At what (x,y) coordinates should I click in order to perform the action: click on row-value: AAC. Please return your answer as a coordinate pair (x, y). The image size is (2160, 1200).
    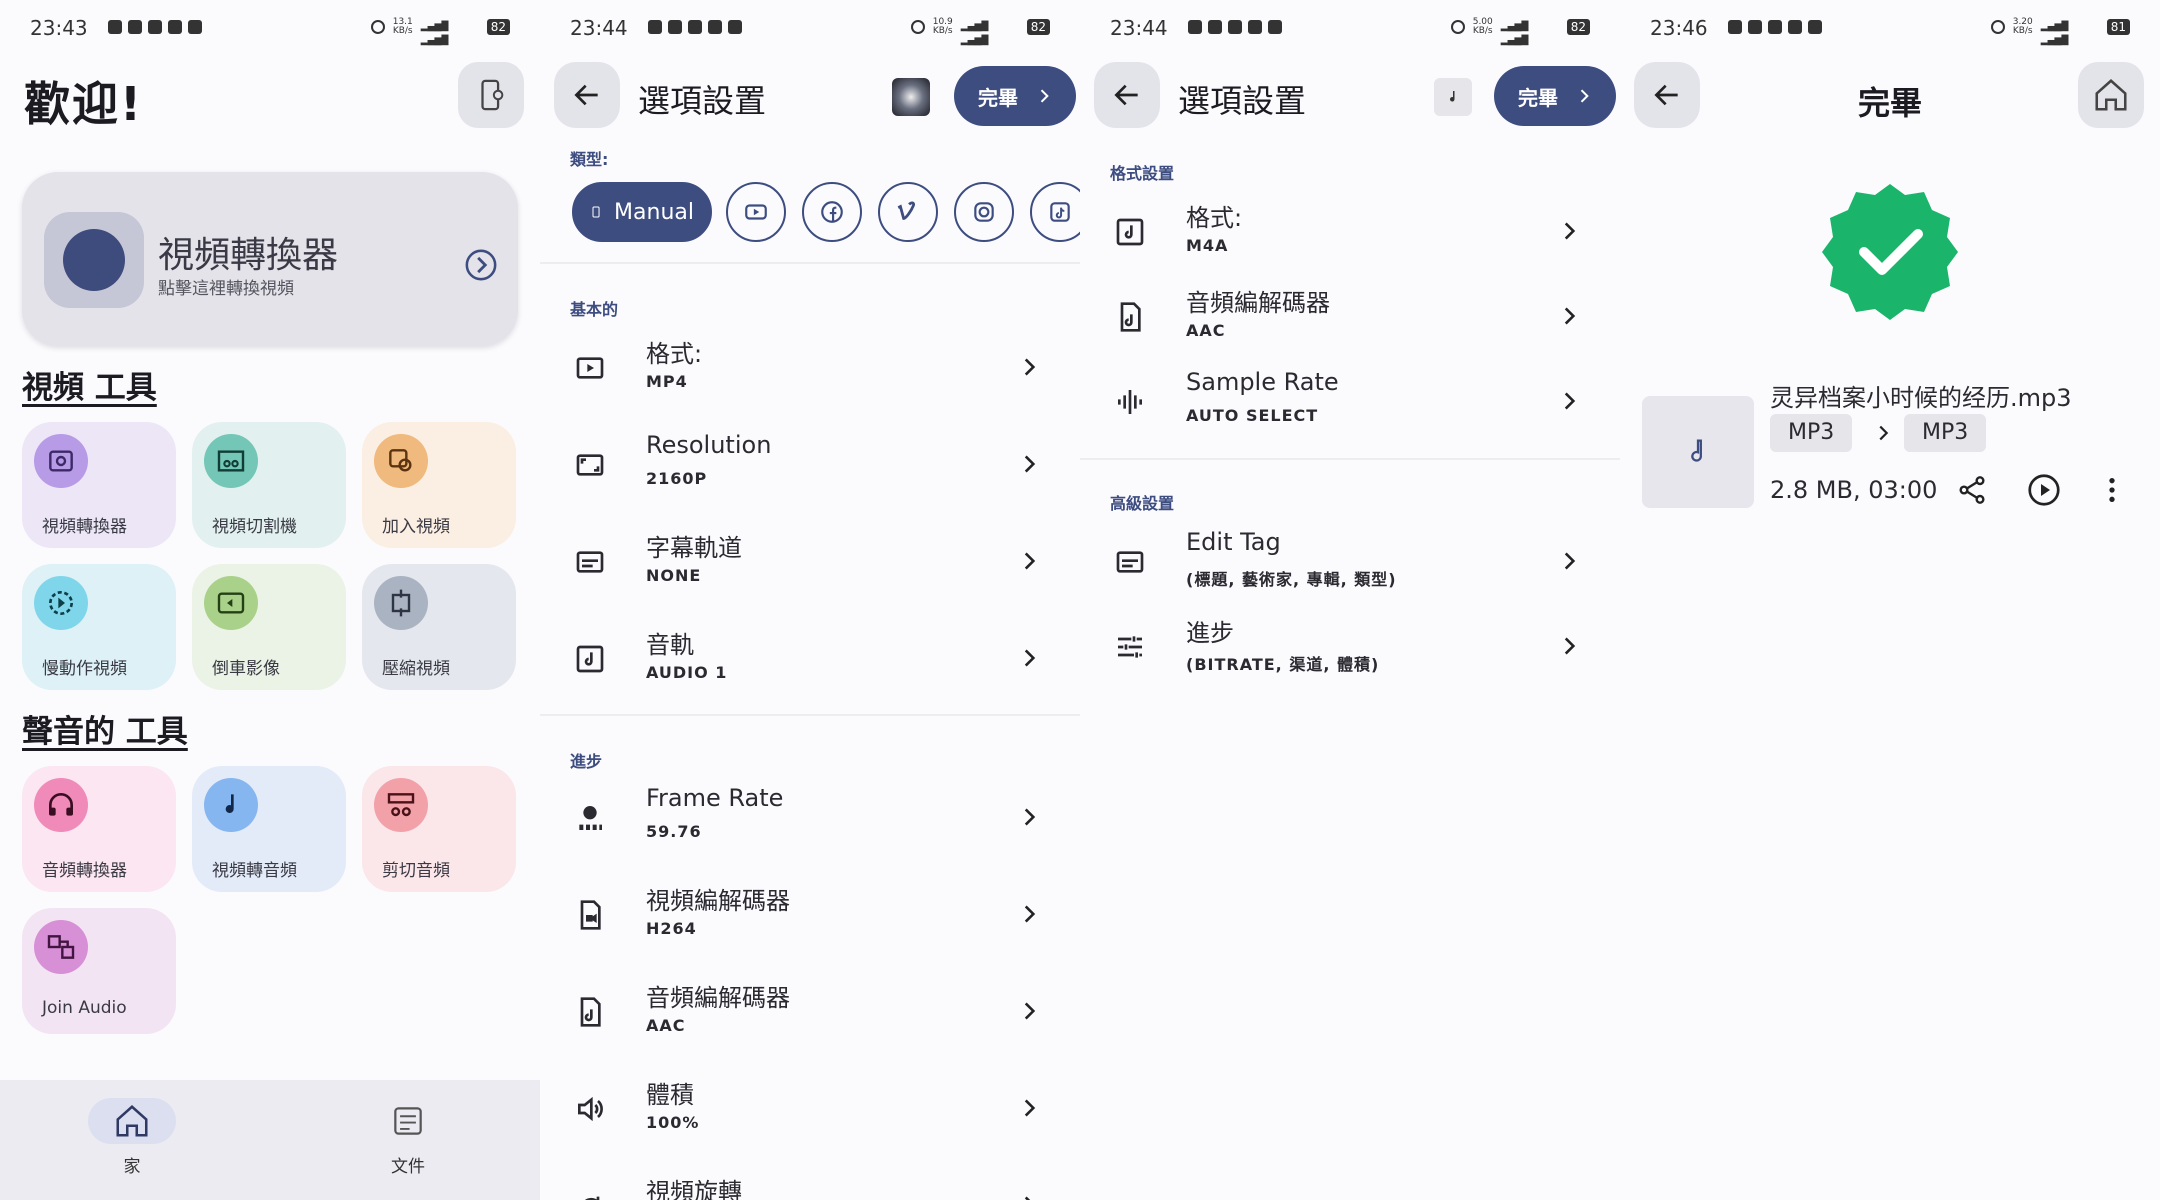
    Looking at the image, I should click on (1206, 330).